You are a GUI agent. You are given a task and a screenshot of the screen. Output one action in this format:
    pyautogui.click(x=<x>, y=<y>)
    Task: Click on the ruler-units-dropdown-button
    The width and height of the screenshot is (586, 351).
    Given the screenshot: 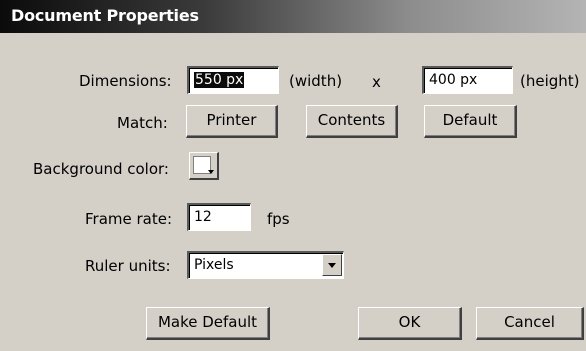 What is the action you would take?
    pyautogui.click(x=332, y=265)
    